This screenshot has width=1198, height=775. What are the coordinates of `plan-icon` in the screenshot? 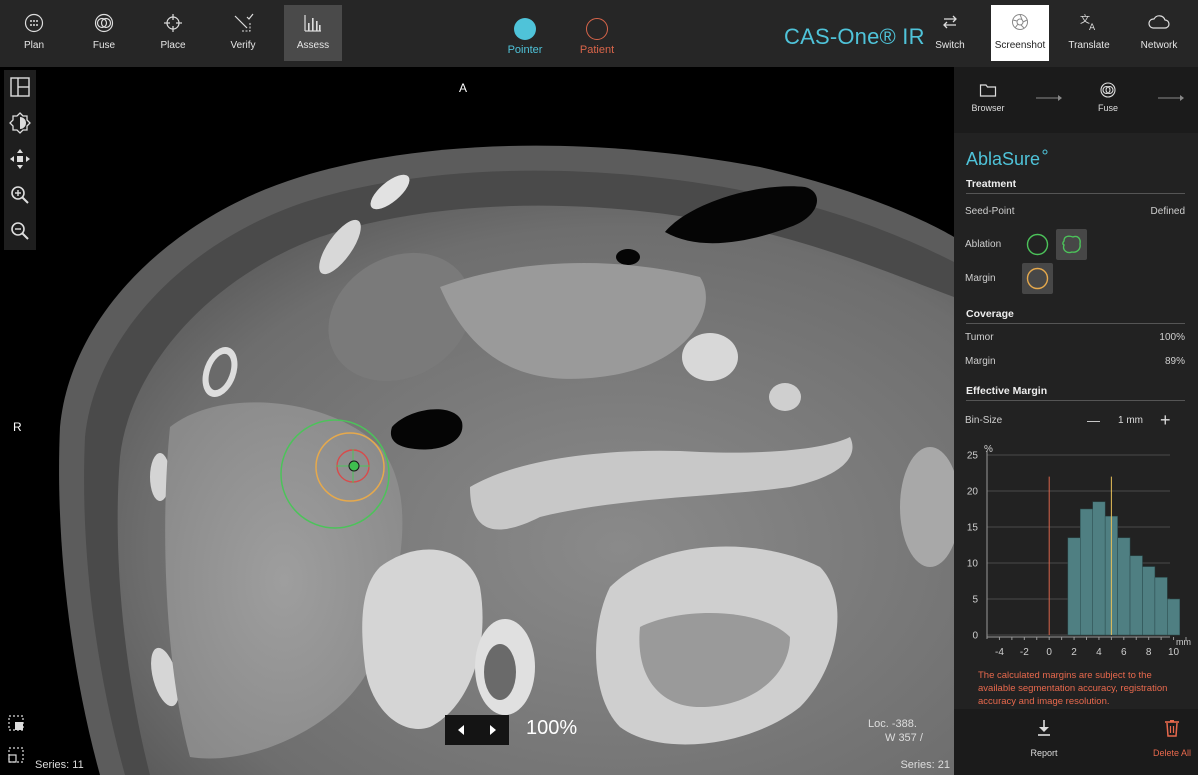 It's located at (34, 20).